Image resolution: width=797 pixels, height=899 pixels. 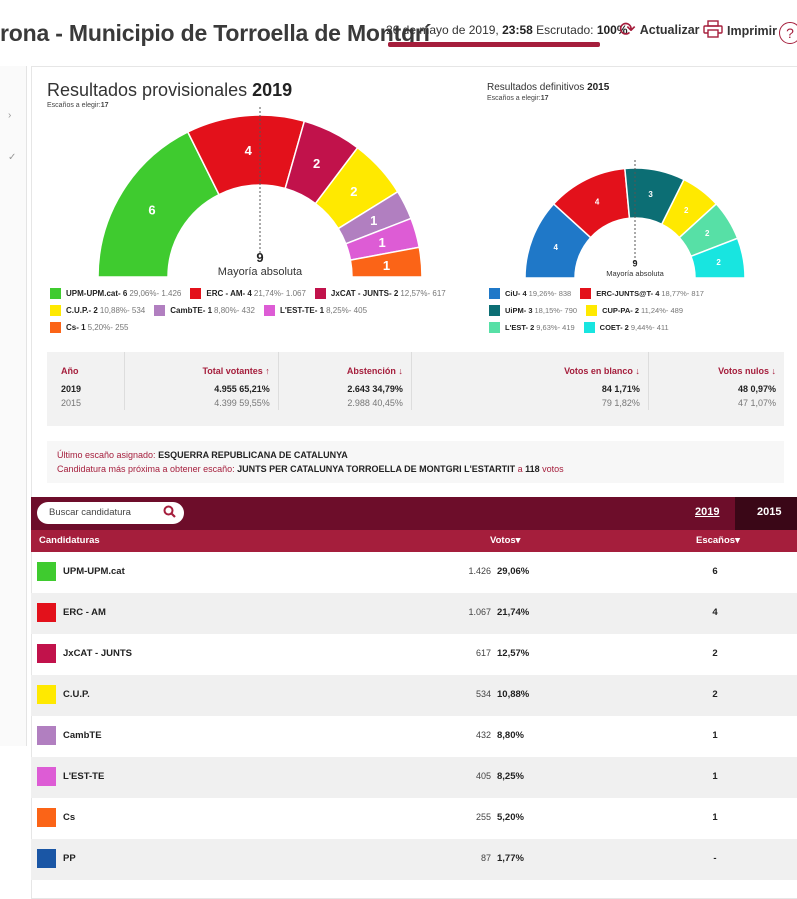 I want to click on legend-label: L'EST-TE- 1, so click(x=302, y=310).